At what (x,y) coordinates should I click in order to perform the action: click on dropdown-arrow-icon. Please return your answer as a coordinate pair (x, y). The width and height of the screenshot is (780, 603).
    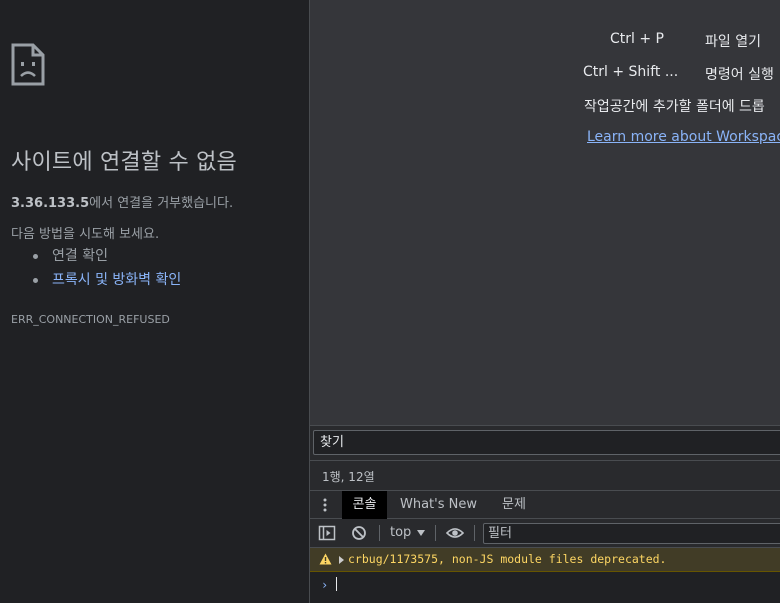
    Looking at the image, I should click on (421, 532).